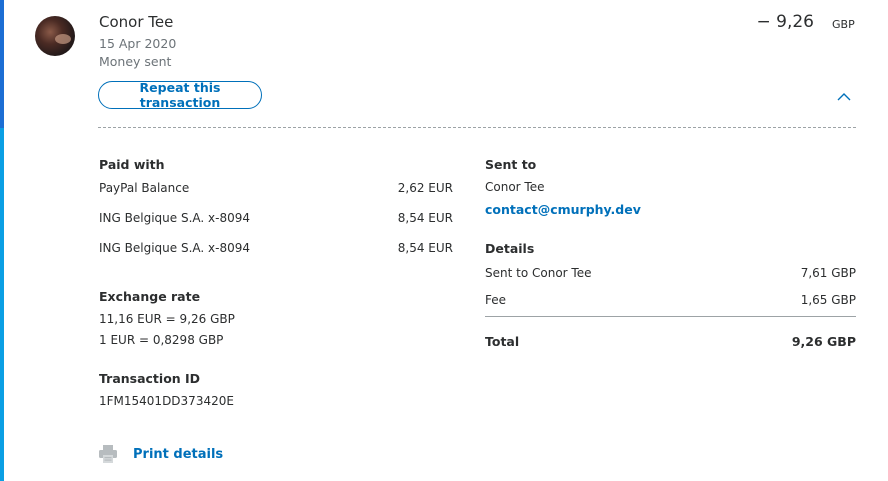 The width and height of the screenshot is (888, 481). Describe the element at coordinates (135, 61) in the screenshot. I see `transaction-type: Money sent` at that location.